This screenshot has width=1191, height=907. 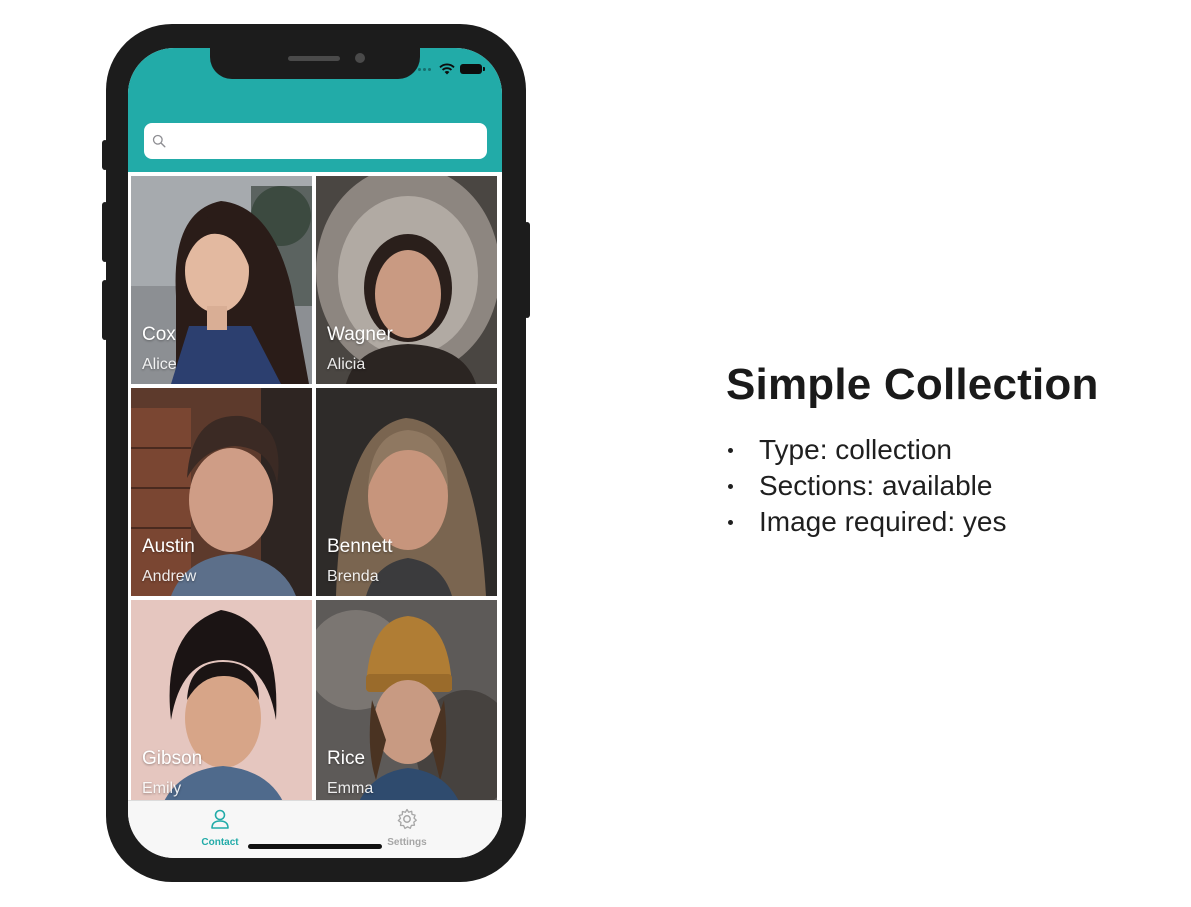 What do you see at coordinates (315, 829) in the screenshot?
I see `tab-bar: Contact Settings` at bounding box center [315, 829].